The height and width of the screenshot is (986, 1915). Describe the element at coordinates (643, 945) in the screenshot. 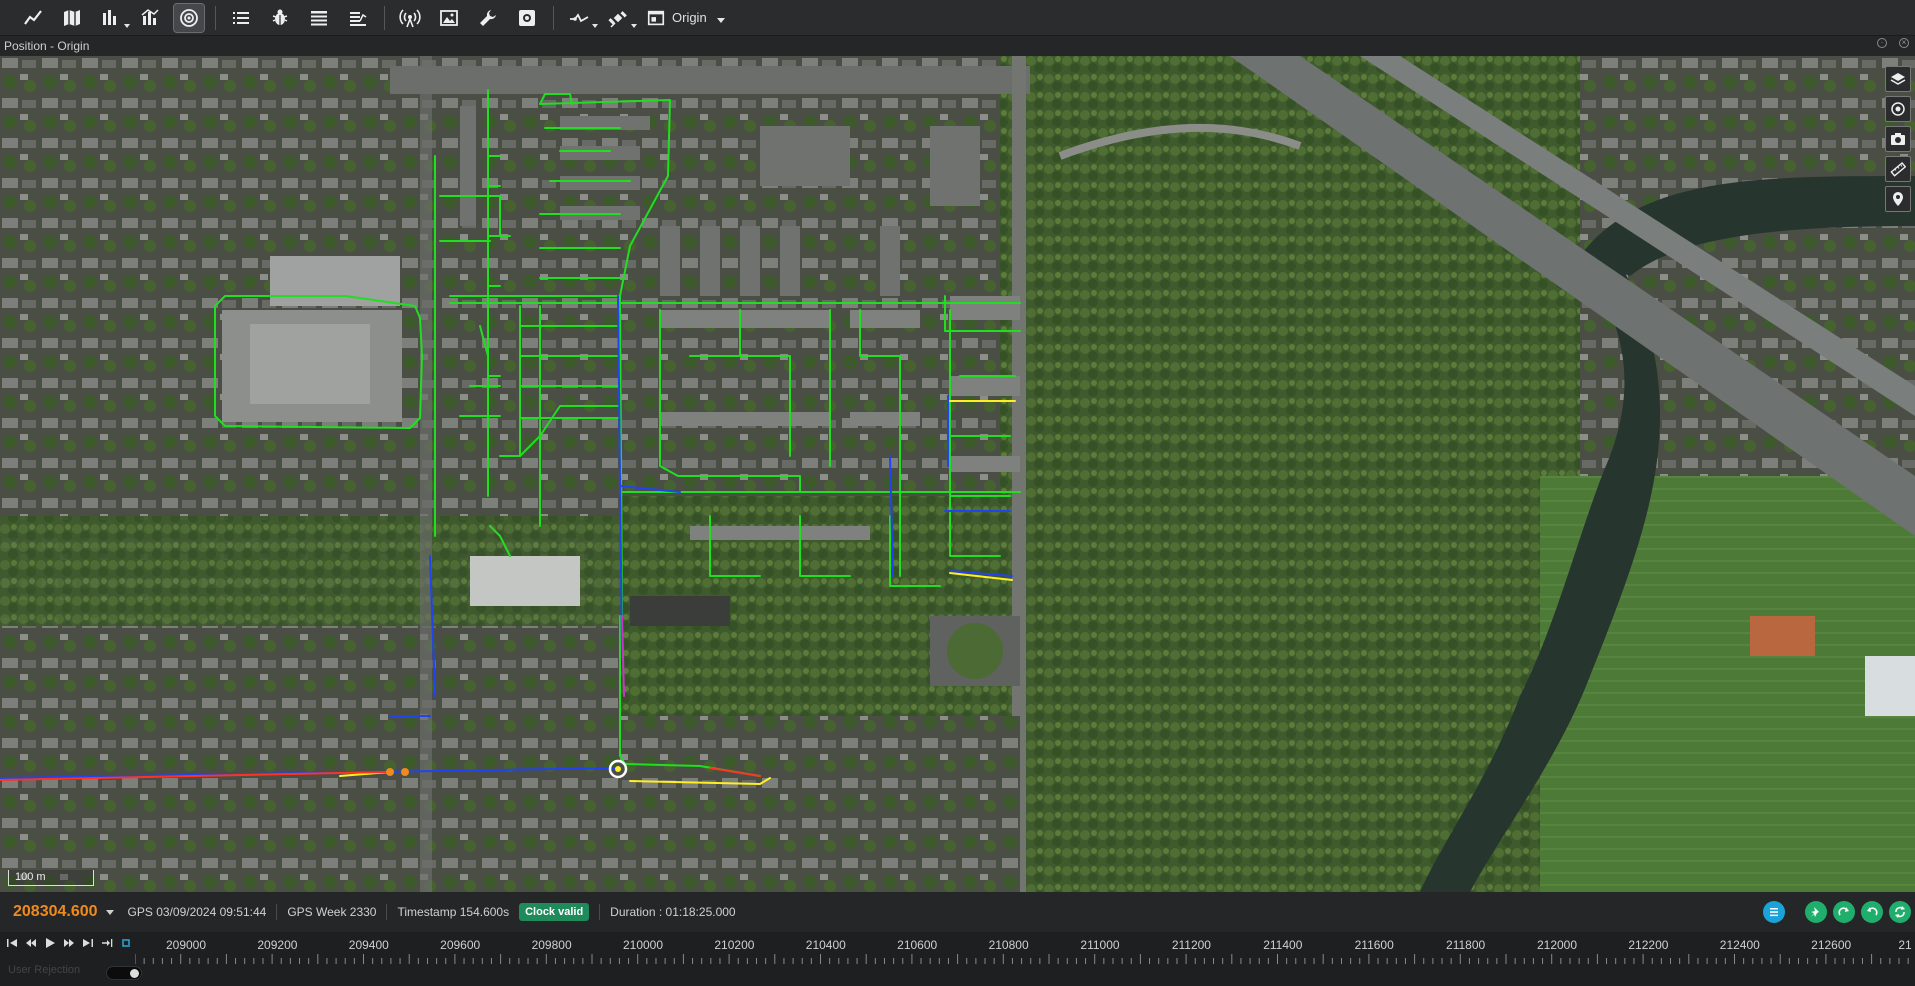

I see `timeline-tick-label: 210000` at that location.